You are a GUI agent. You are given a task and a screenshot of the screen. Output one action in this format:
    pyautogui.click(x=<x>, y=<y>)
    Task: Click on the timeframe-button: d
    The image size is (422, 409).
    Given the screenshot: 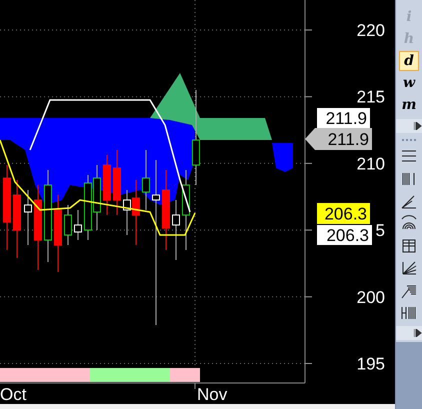 What is the action you would take?
    pyautogui.click(x=409, y=61)
    